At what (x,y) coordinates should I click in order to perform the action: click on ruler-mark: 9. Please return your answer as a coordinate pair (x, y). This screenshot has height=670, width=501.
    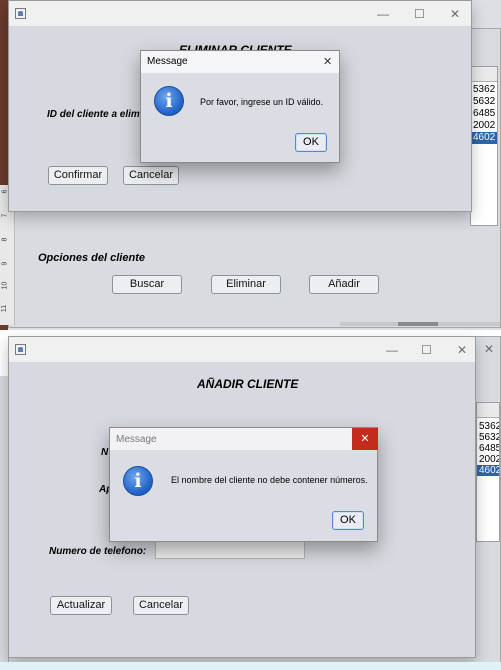
    Looking at the image, I should click on (5, 263).